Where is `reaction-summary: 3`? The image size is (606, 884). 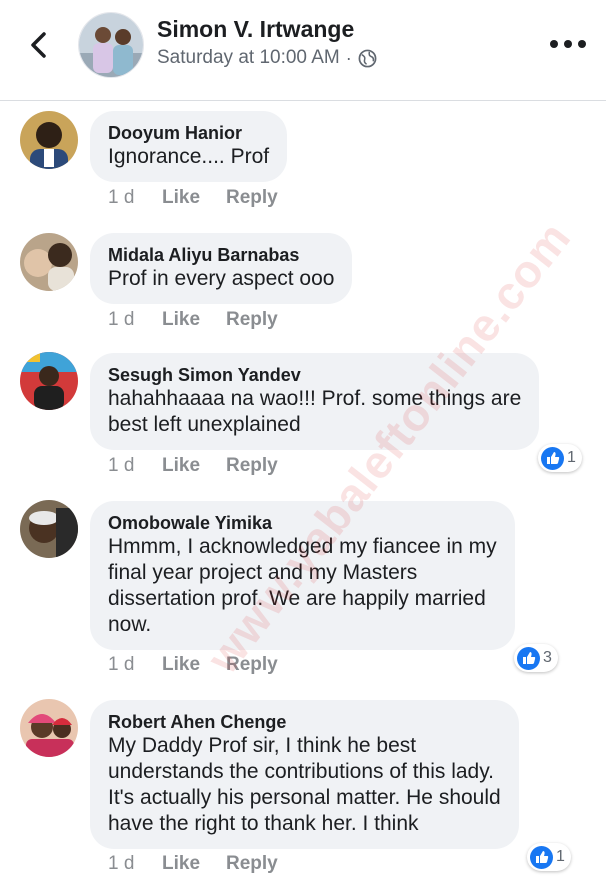 reaction-summary: 3 is located at coordinates (536, 658).